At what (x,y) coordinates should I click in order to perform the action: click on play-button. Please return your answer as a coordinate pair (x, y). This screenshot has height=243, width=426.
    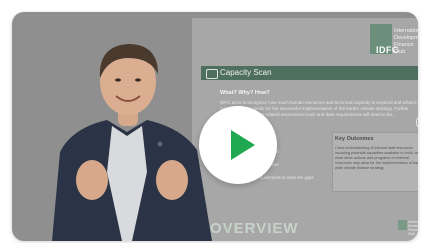
    Looking at the image, I should click on (238, 145).